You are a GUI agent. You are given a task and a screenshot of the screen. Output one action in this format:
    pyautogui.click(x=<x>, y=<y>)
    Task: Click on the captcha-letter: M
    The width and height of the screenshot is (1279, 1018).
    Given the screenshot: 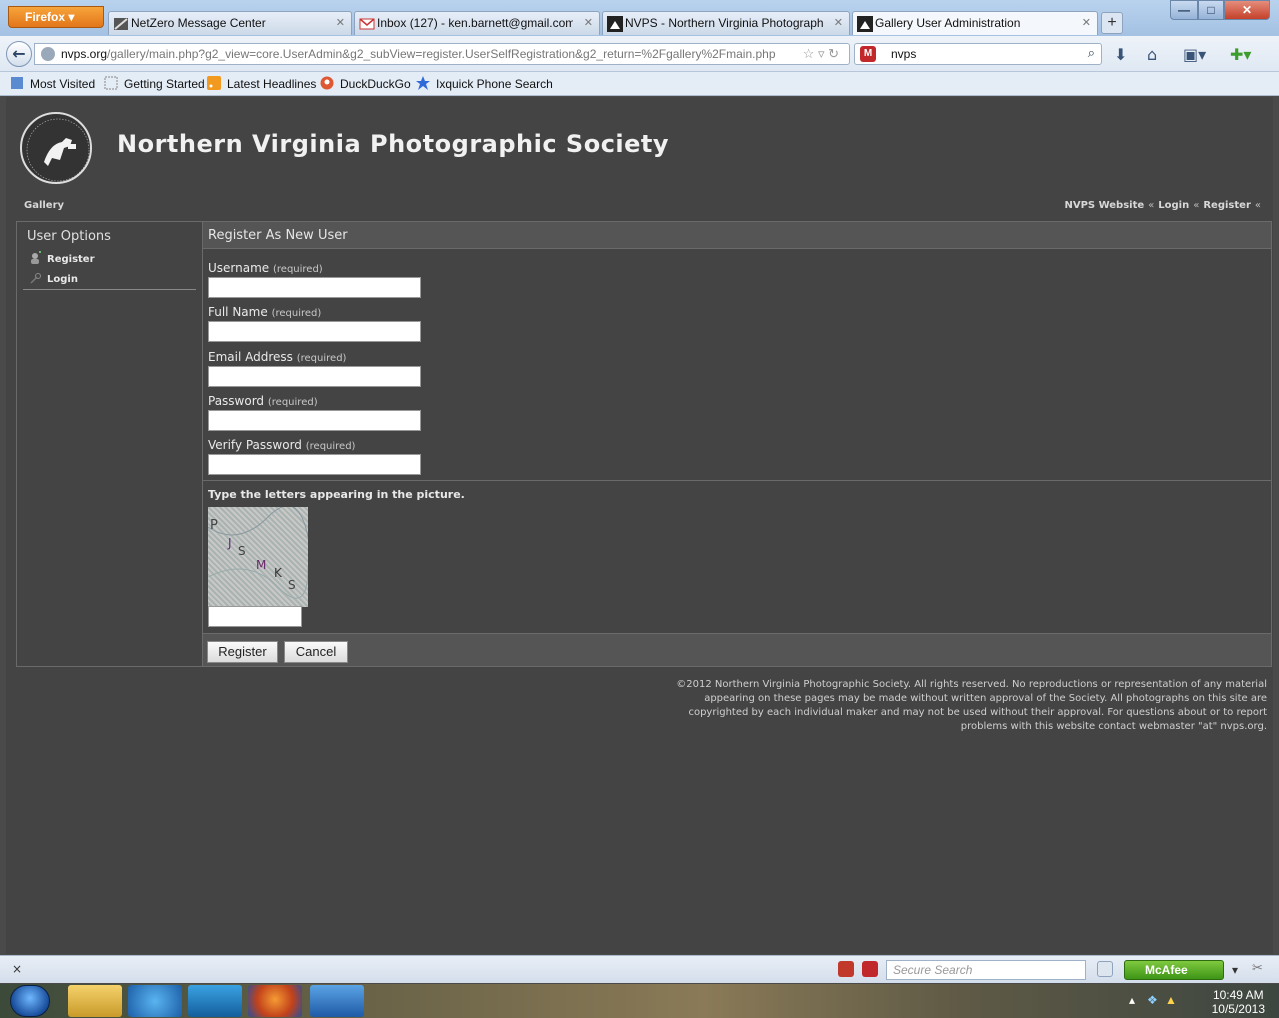 What is the action you would take?
    pyautogui.click(x=261, y=565)
    